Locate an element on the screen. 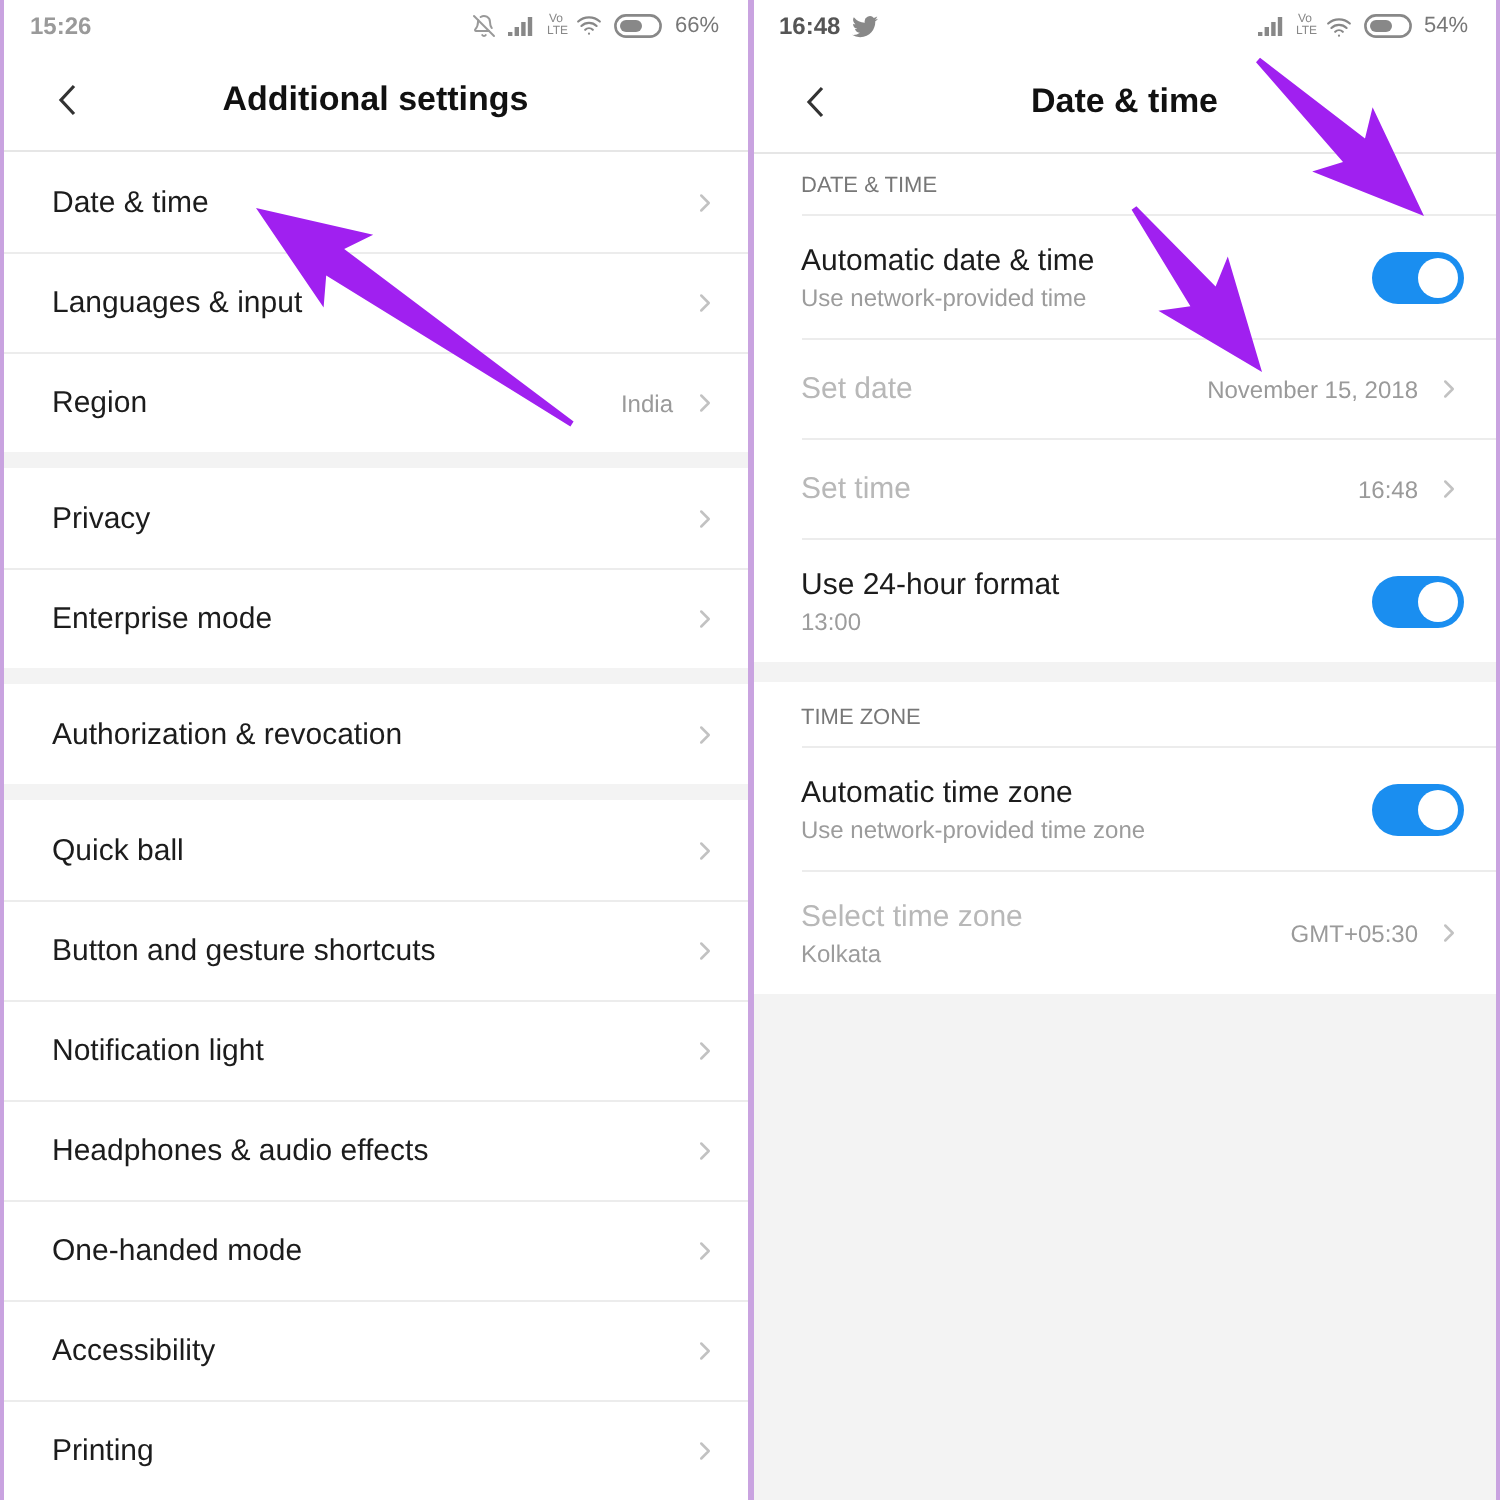 The height and width of the screenshot is (1500, 1500). settings-item: Notification light is located at coordinates (375, 1050).